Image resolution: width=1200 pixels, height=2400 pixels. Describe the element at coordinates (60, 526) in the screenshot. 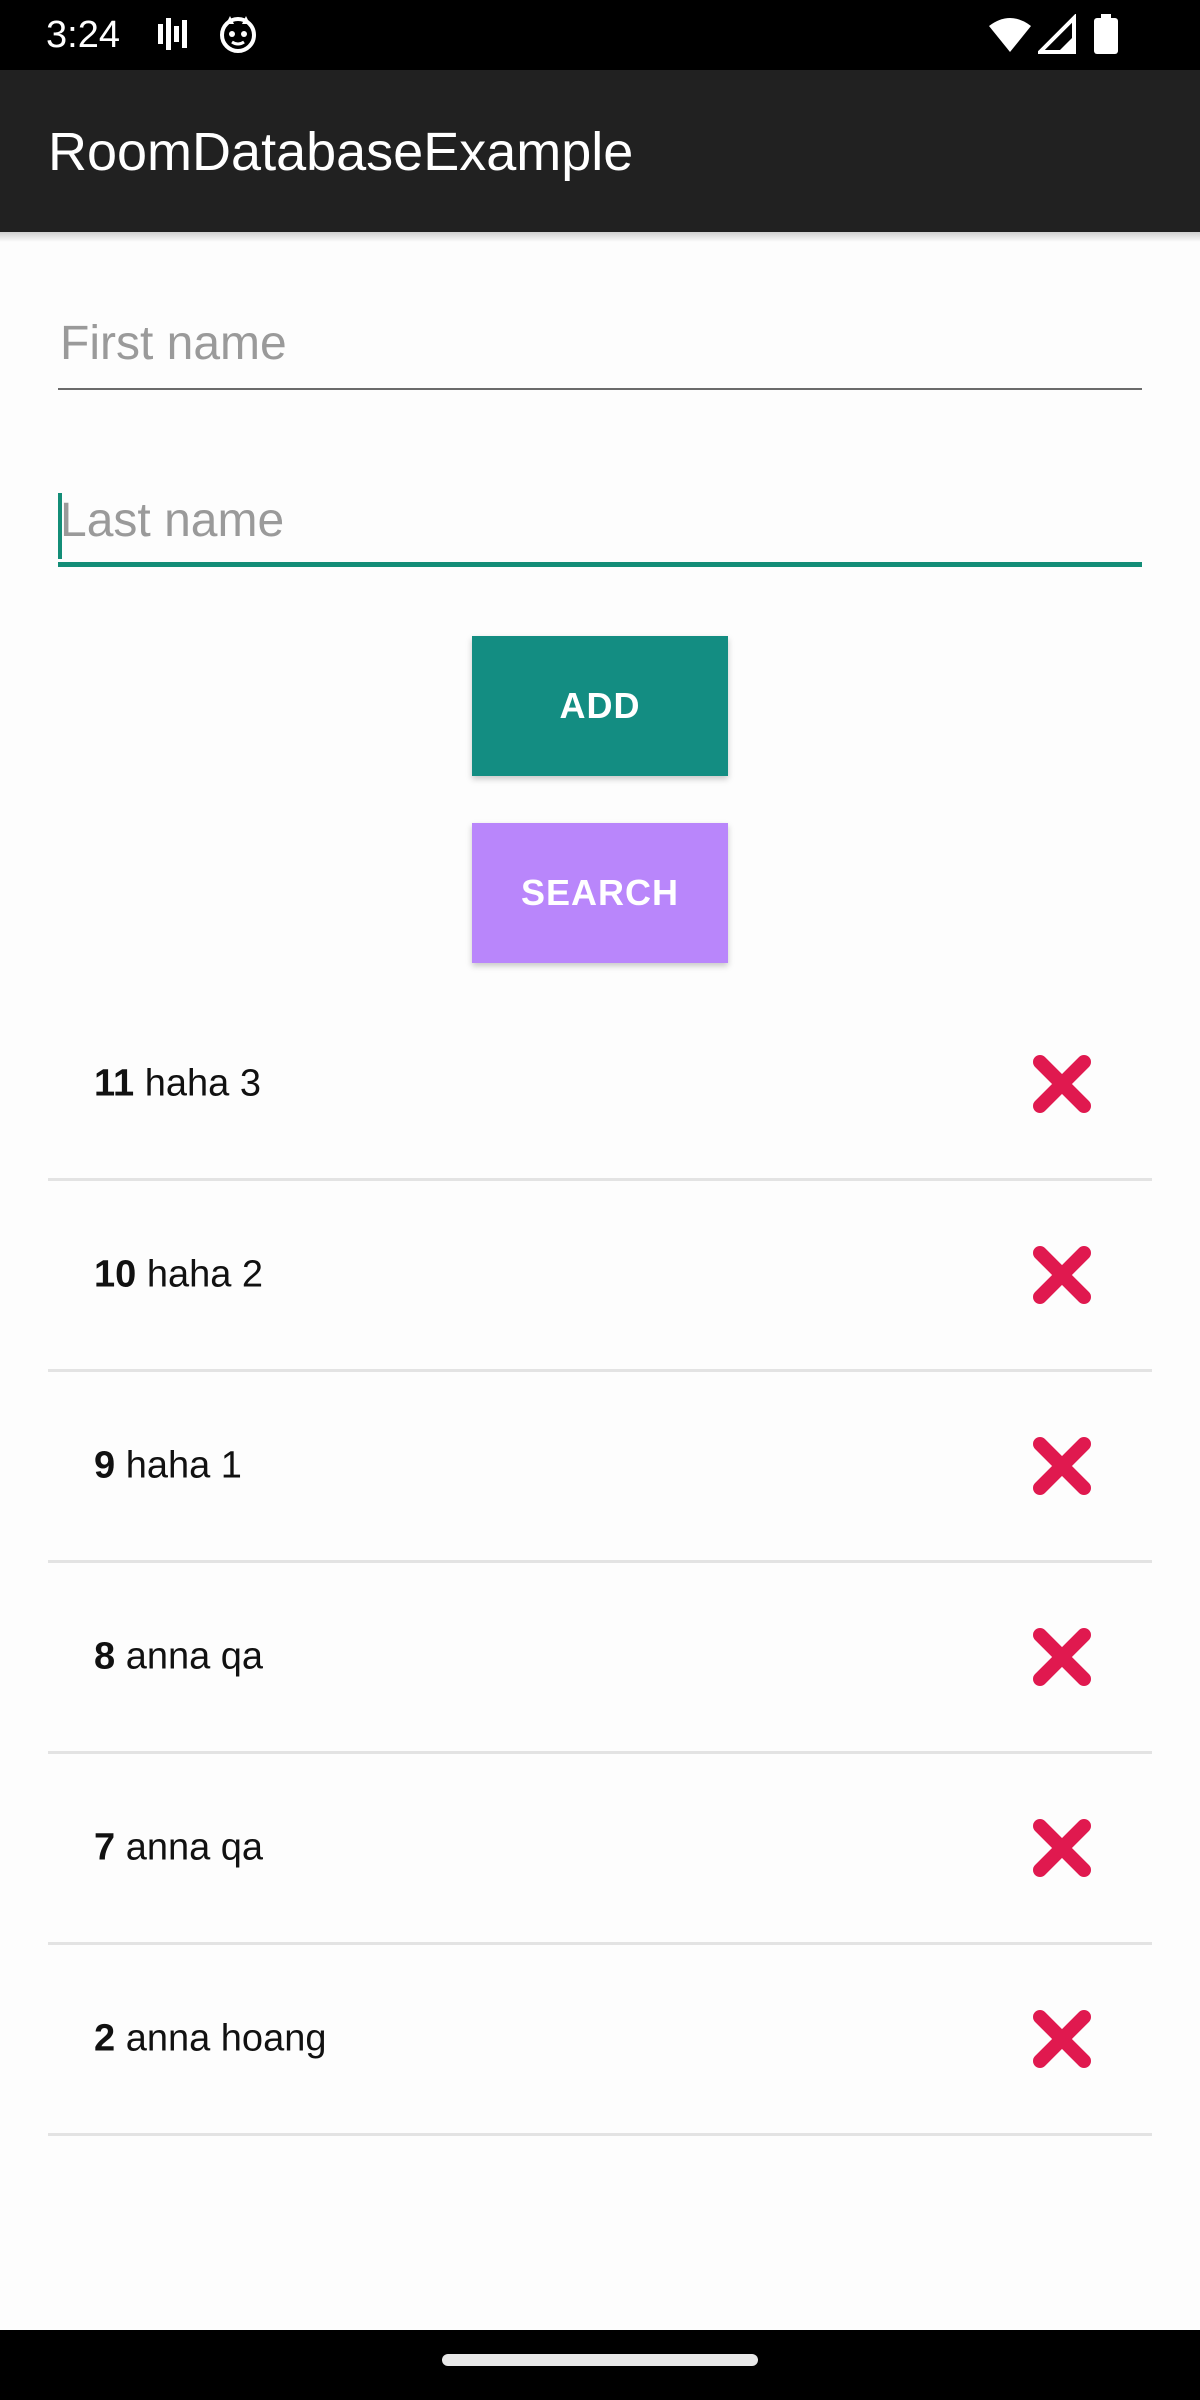

I see `text-cursor` at that location.